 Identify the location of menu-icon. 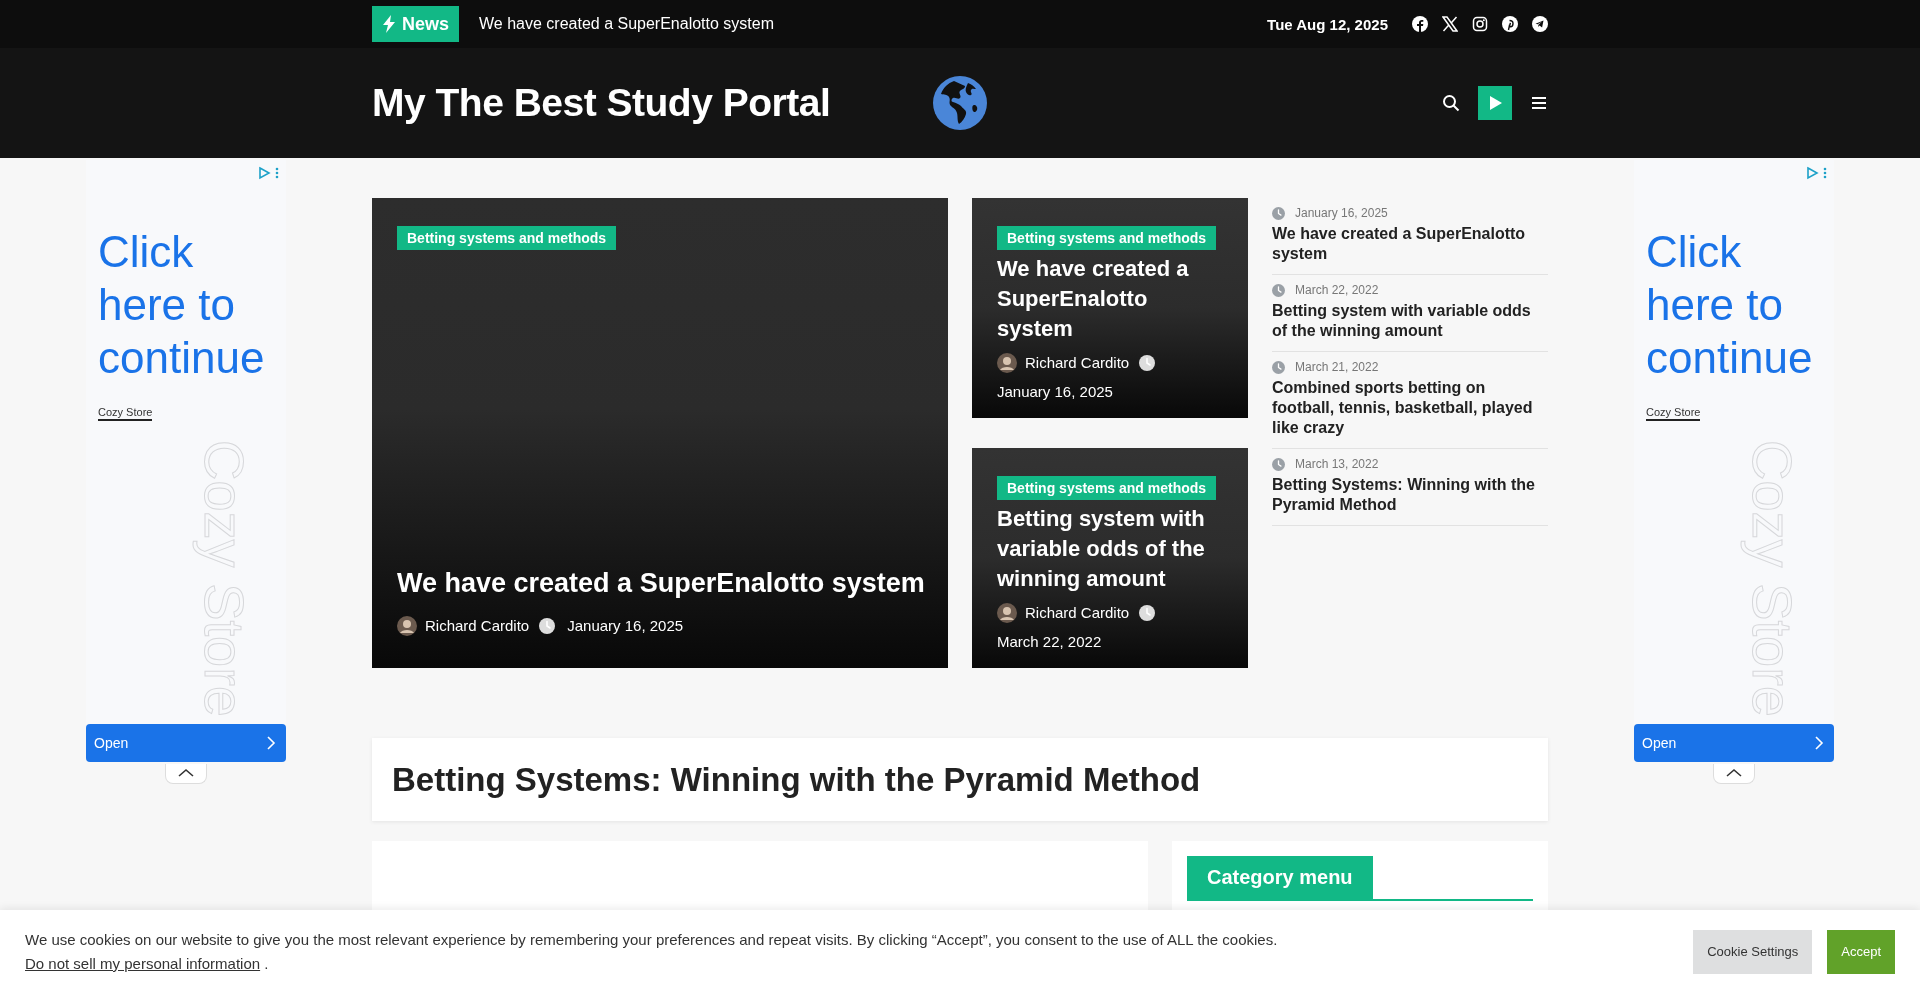
(1539, 103).